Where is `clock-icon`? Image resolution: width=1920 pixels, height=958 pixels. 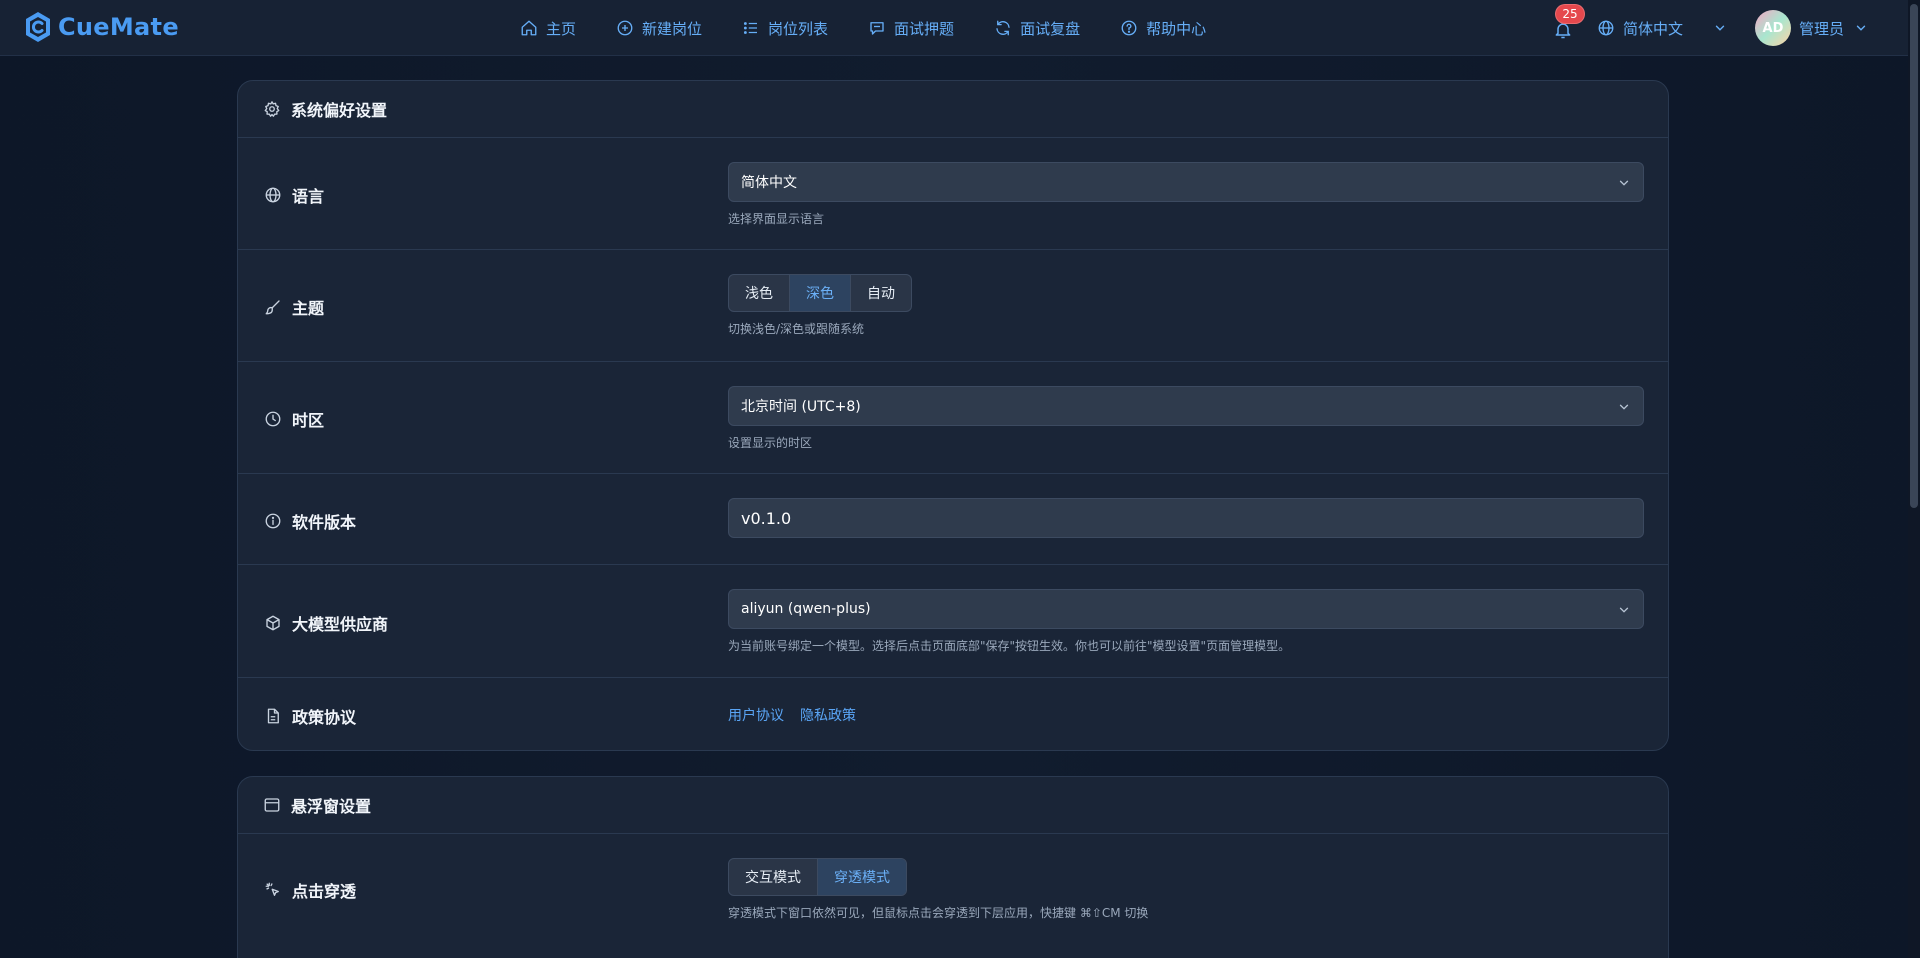
clock-icon is located at coordinates (273, 419).